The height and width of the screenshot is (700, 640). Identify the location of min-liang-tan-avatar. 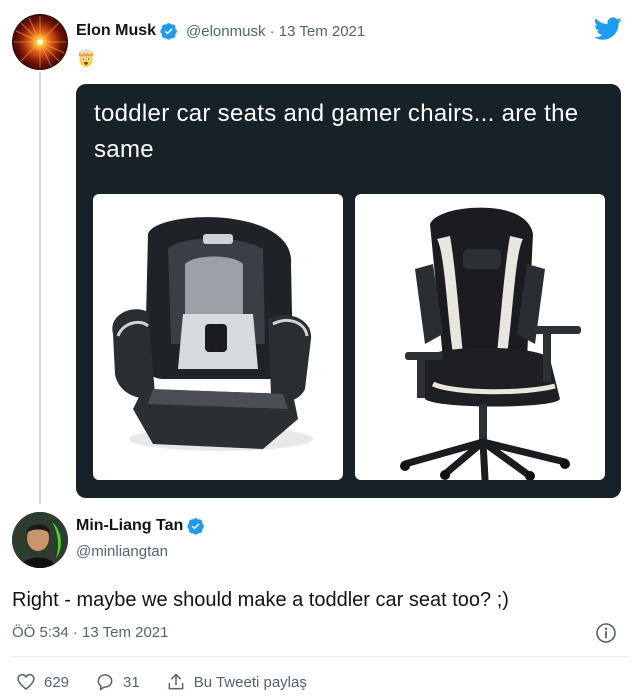
(40, 540).